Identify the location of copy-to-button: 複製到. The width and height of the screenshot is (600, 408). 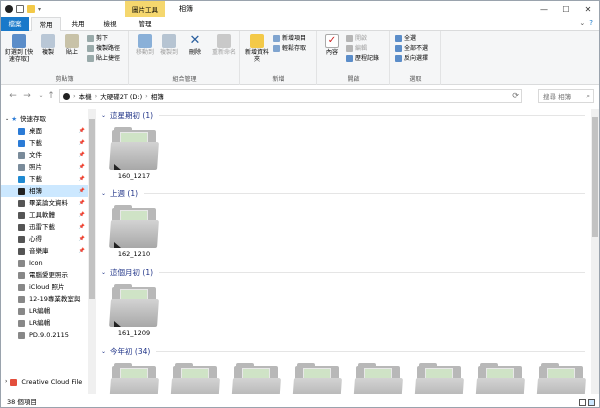
(169, 45).